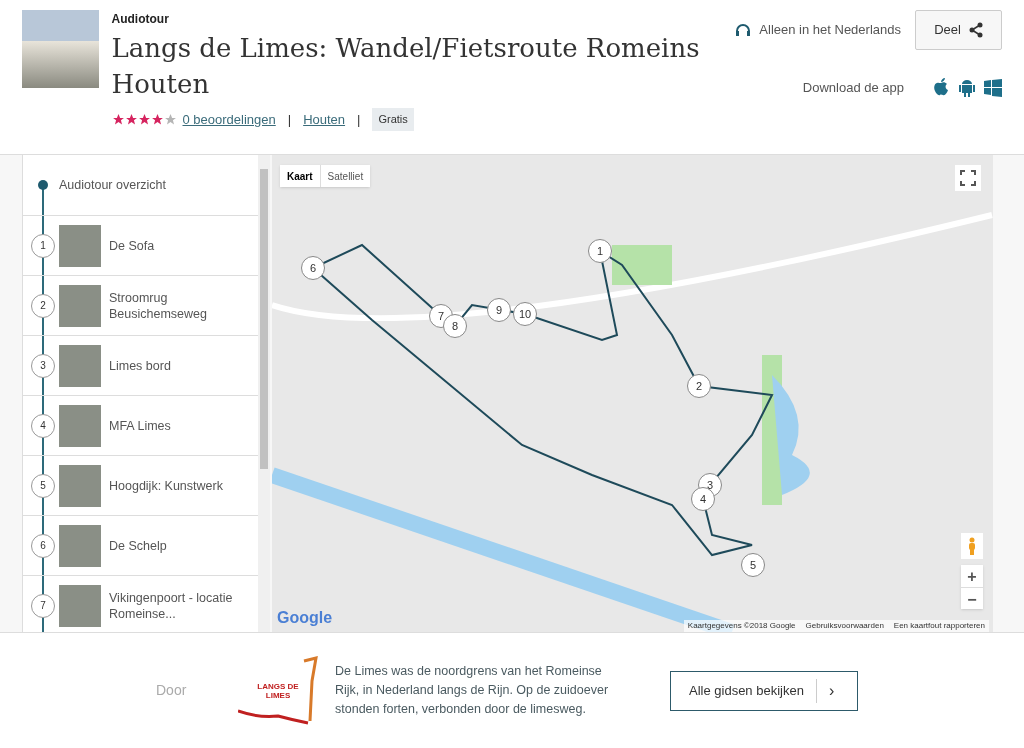 This screenshot has width=1024, height=748. I want to click on fullscreen-icon, so click(968, 178).